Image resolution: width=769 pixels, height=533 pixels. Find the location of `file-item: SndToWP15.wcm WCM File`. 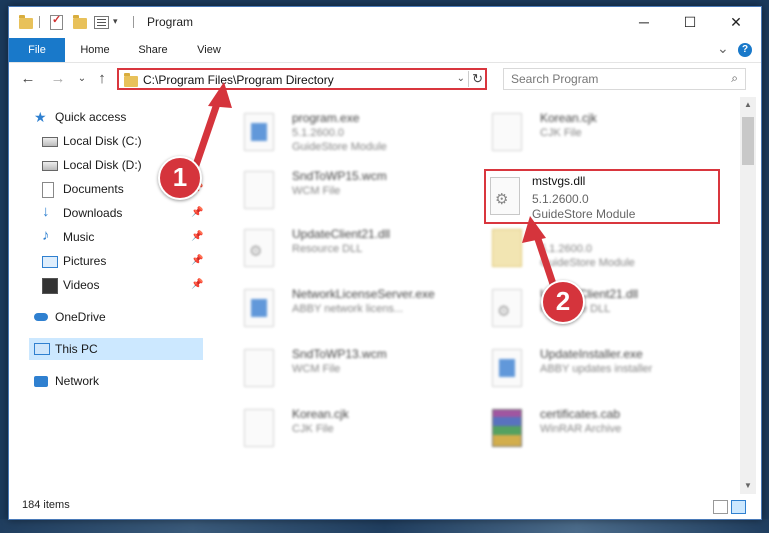

file-item: SndToWP15.wcm WCM File is located at coordinates (346, 192).